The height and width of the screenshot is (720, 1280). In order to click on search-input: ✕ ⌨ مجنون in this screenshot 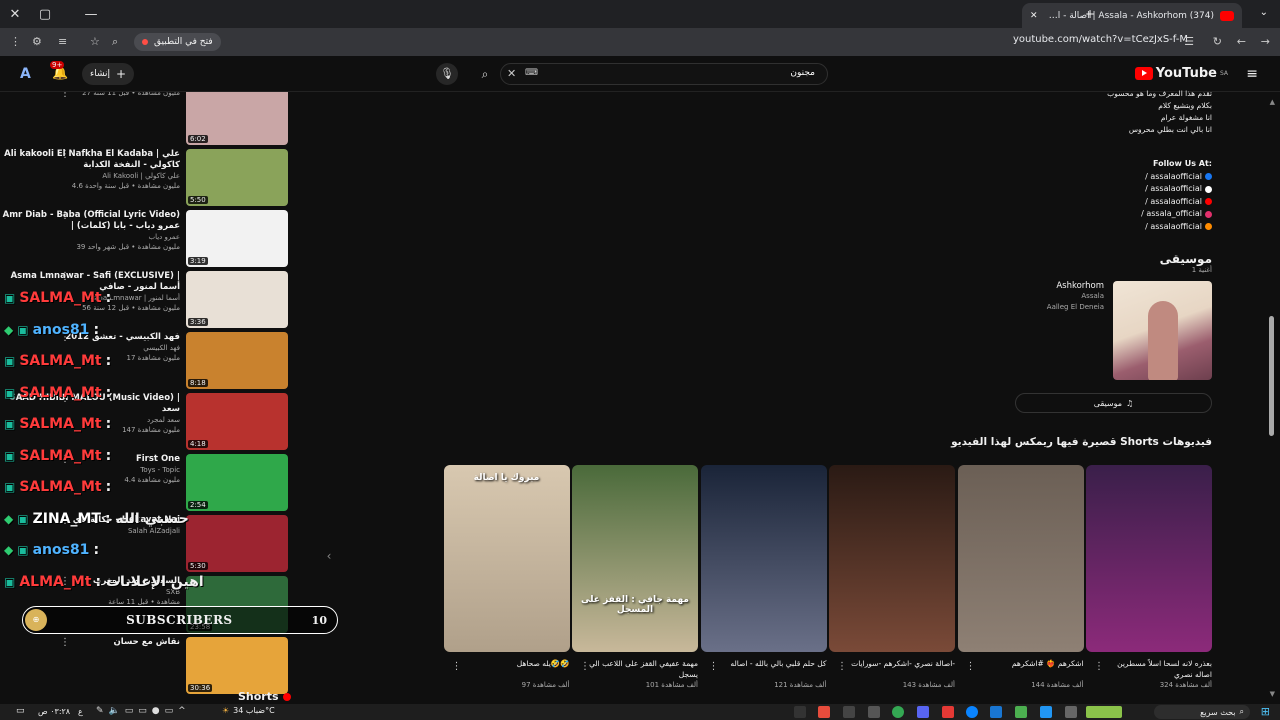, I will do `click(664, 74)`.